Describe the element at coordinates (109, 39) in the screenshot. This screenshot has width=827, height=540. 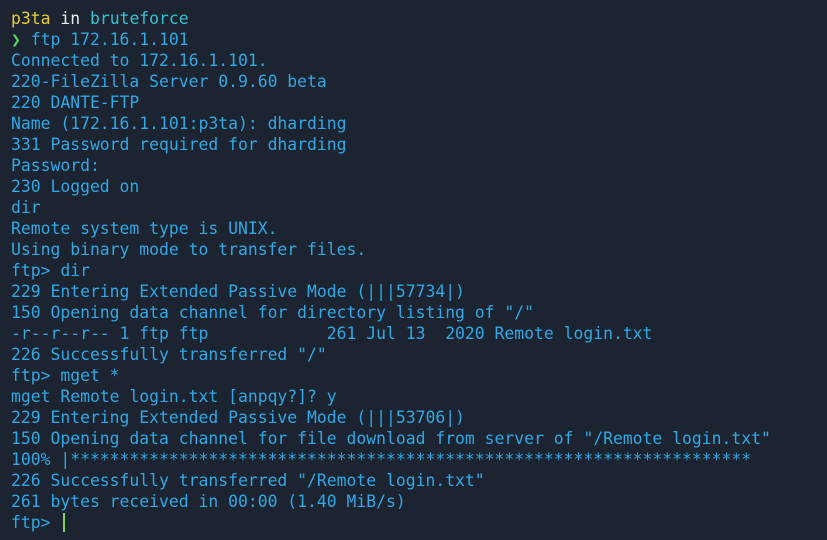
I see `command-text: ftp 172.16.1.101` at that location.